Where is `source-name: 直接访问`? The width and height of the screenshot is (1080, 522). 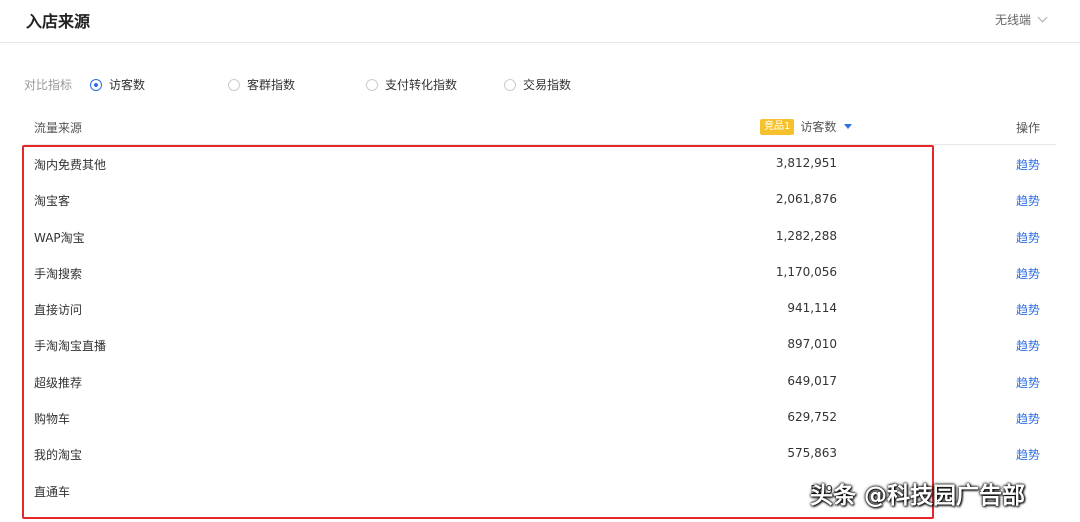
source-name: 直接访问 is located at coordinates (58, 310).